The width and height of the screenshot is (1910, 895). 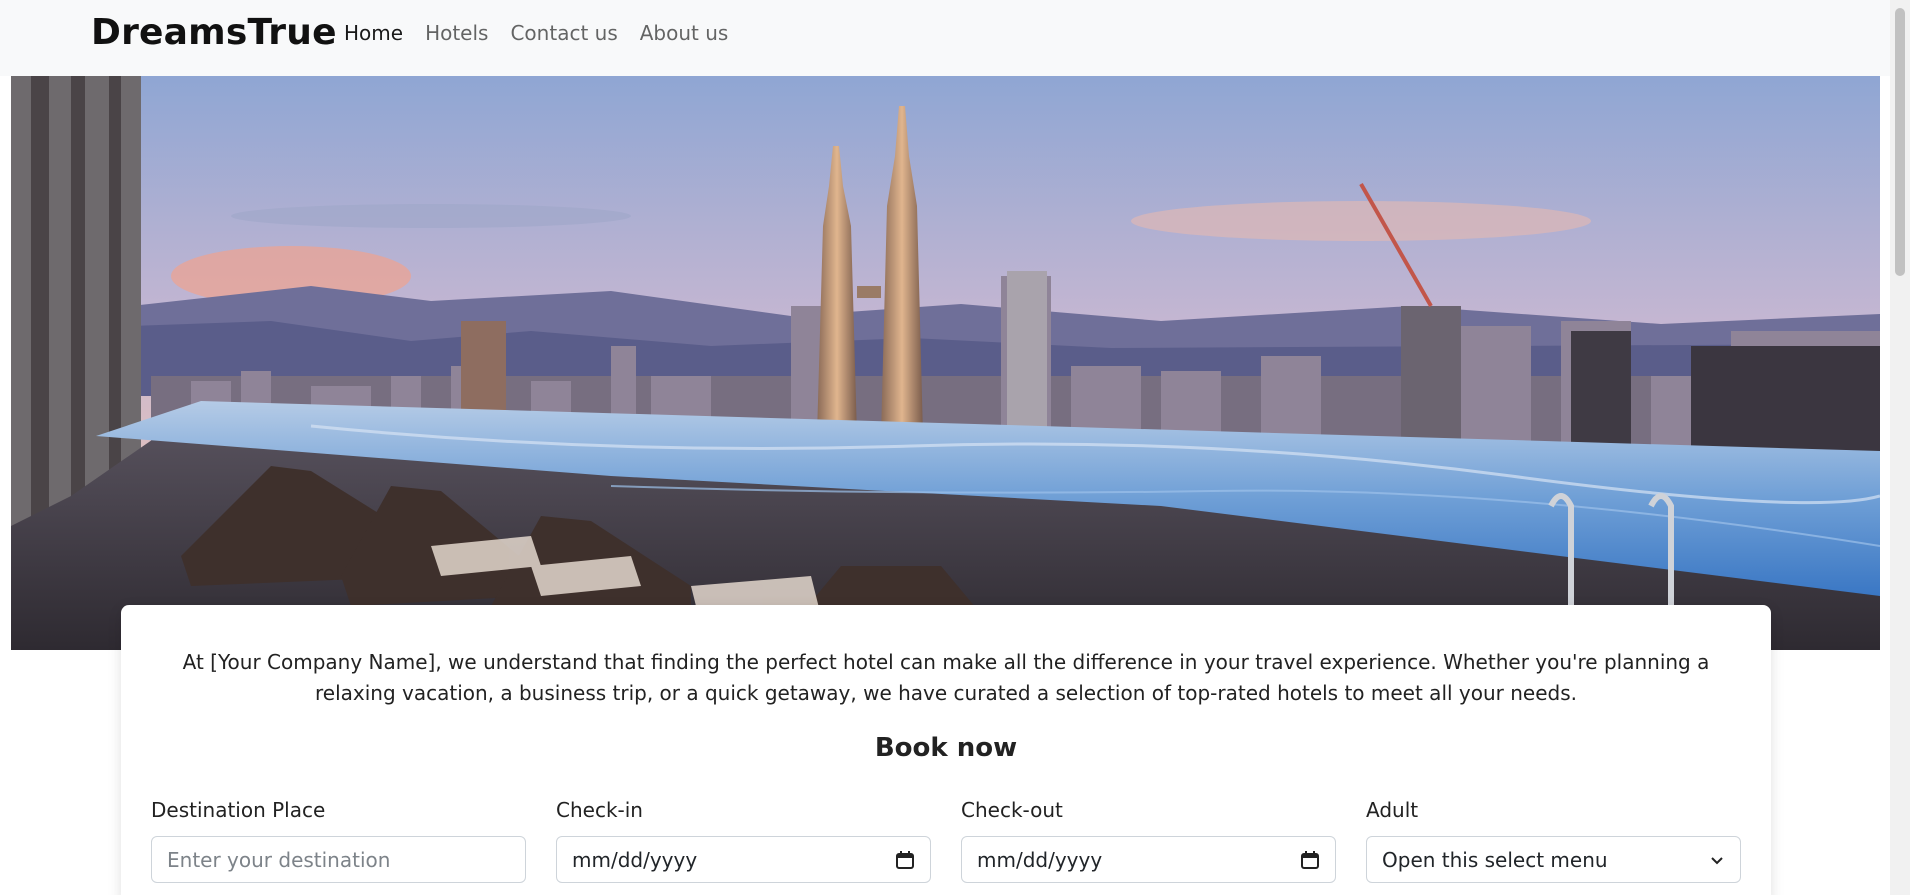 I want to click on checkout-input: mm/dd/yyyy, so click(x=1148, y=859).